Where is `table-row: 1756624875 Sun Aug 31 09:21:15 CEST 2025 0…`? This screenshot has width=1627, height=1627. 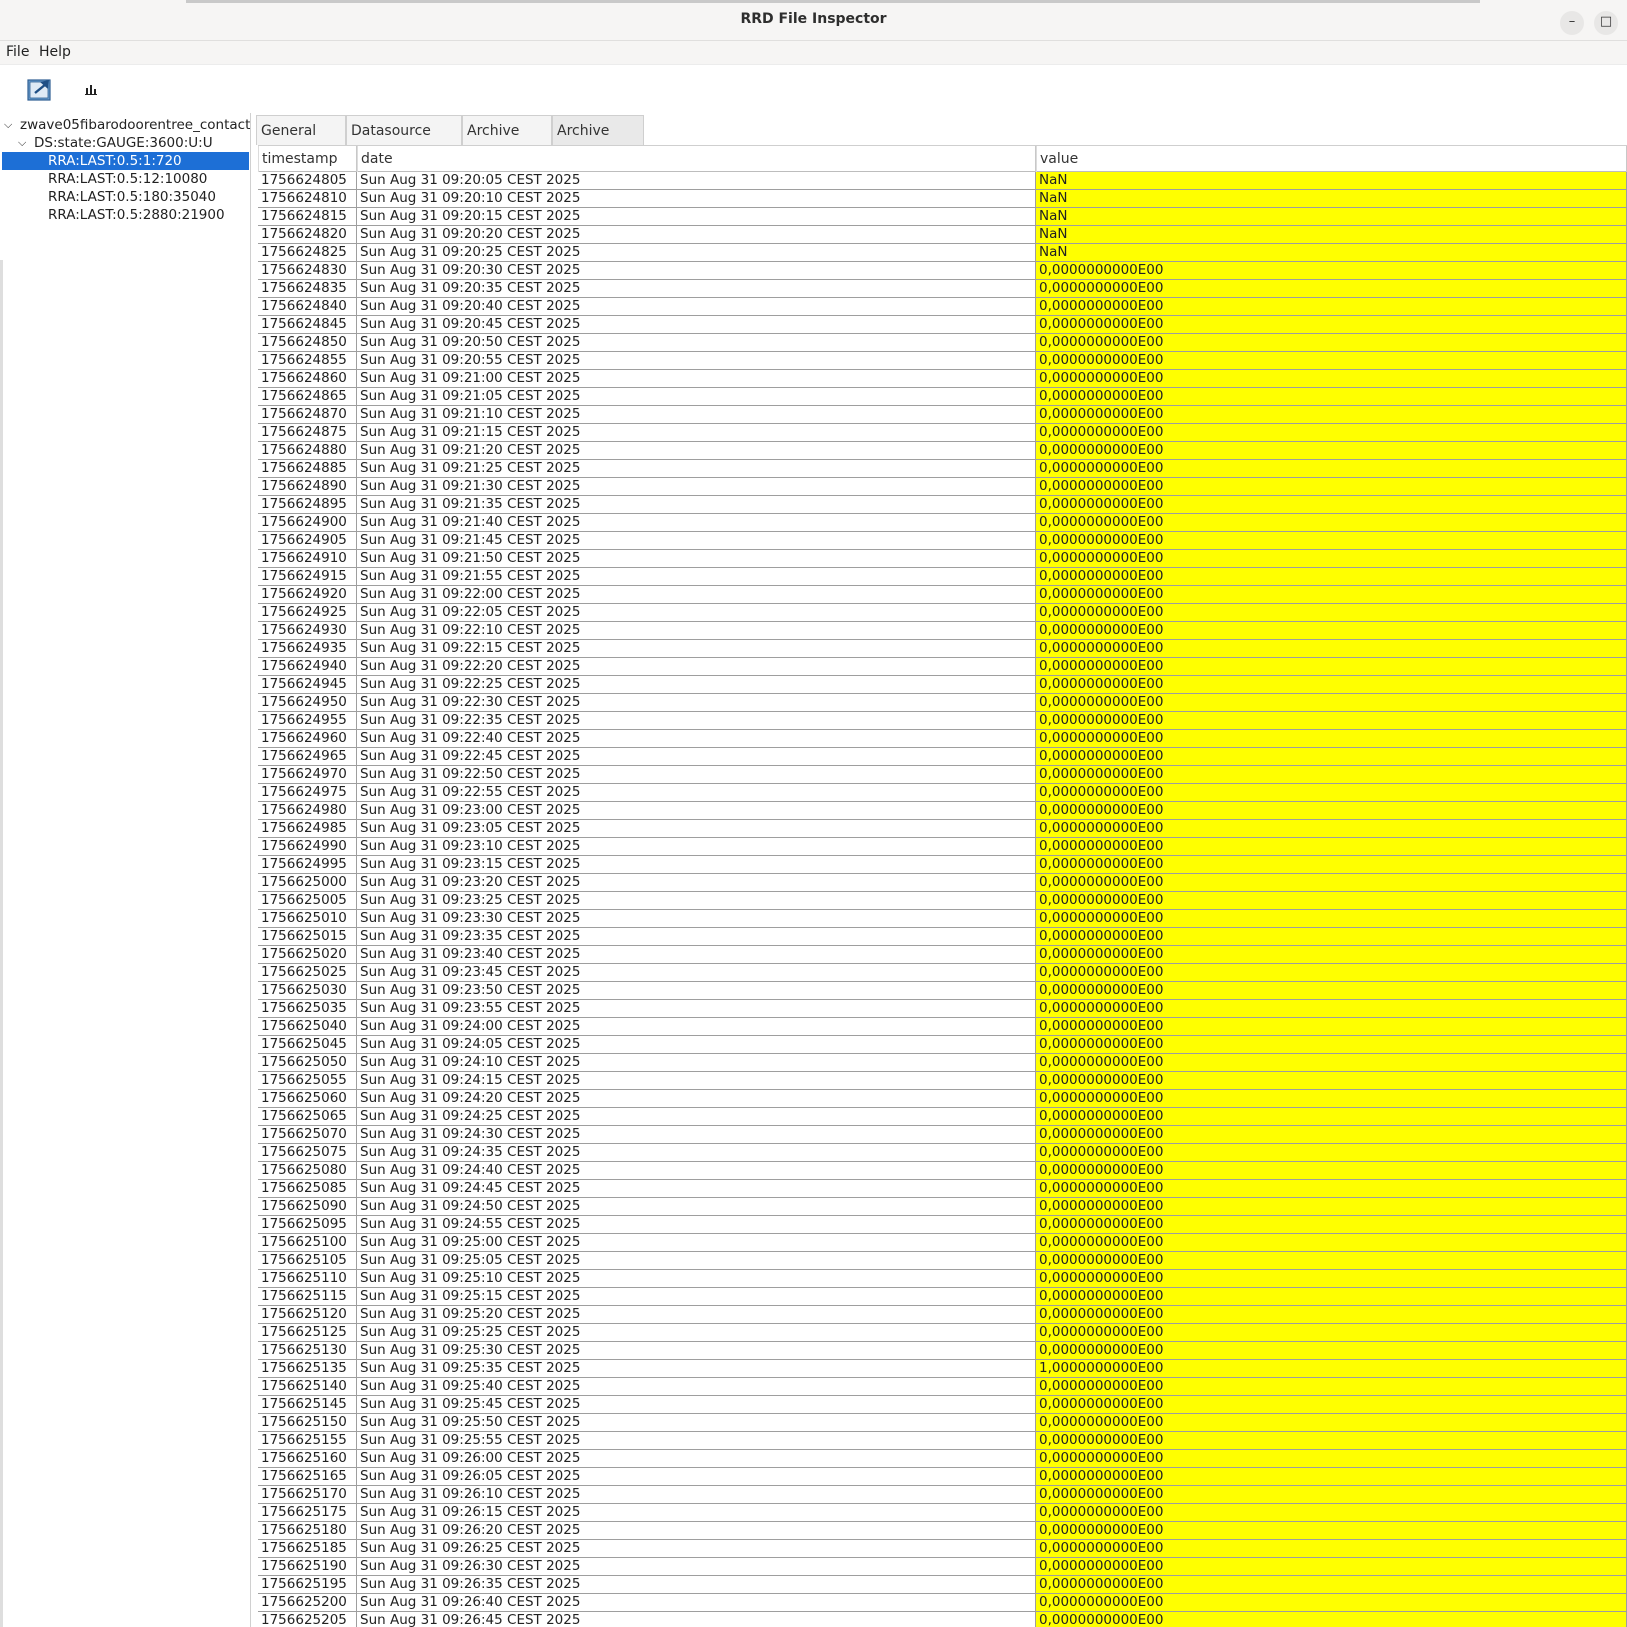
table-row: 1756624875 Sun Aug 31 09:21:15 CEST 2025 0… is located at coordinates (942, 433).